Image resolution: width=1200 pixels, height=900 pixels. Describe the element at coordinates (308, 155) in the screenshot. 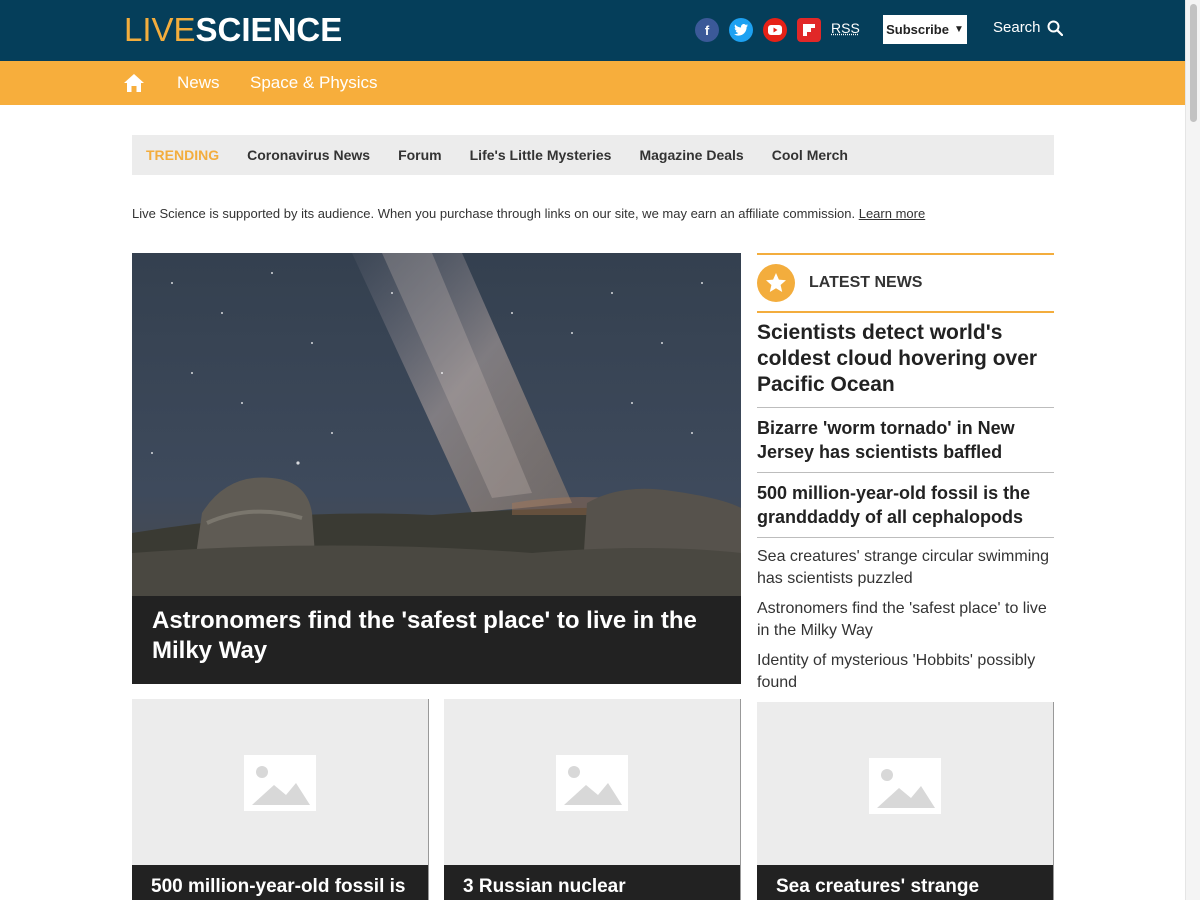

I see `trending-item-coronavirus: Coronavirus News` at that location.